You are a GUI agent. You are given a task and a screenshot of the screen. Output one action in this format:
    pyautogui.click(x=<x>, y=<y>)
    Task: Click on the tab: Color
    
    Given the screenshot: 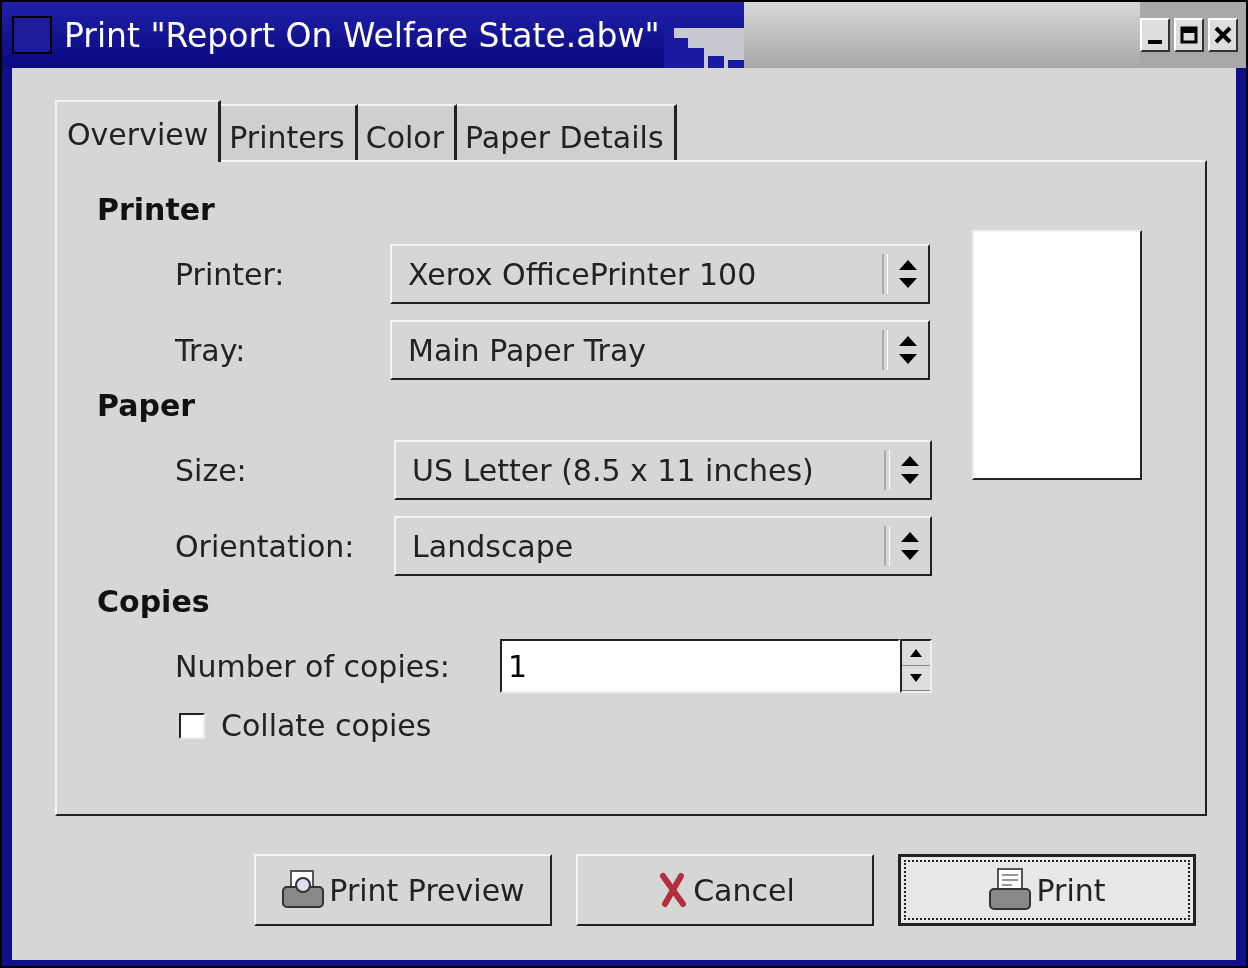 What is the action you would take?
    pyautogui.click(x=407, y=132)
    